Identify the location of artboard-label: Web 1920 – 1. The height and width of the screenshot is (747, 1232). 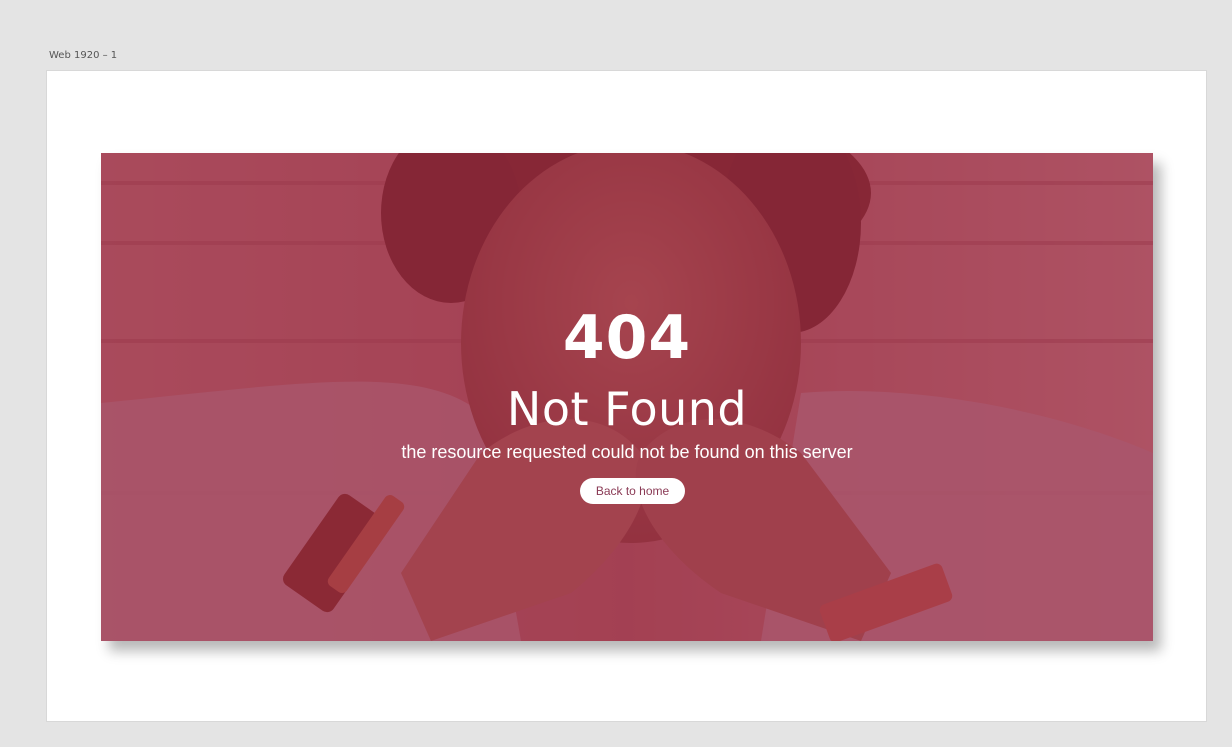
(83, 55).